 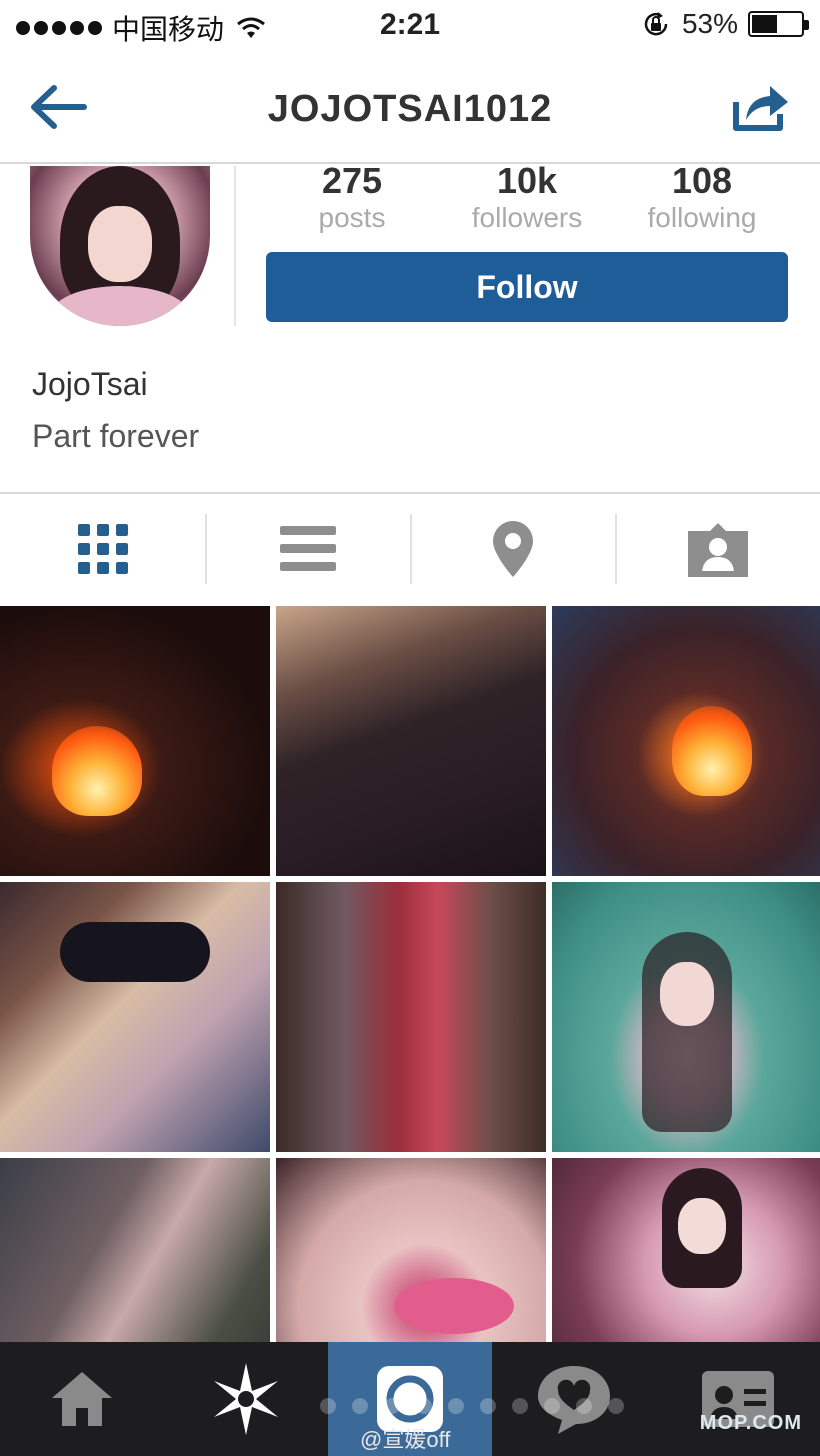 I want to click on rotation-lock-icon, so click(x=656, y=24).